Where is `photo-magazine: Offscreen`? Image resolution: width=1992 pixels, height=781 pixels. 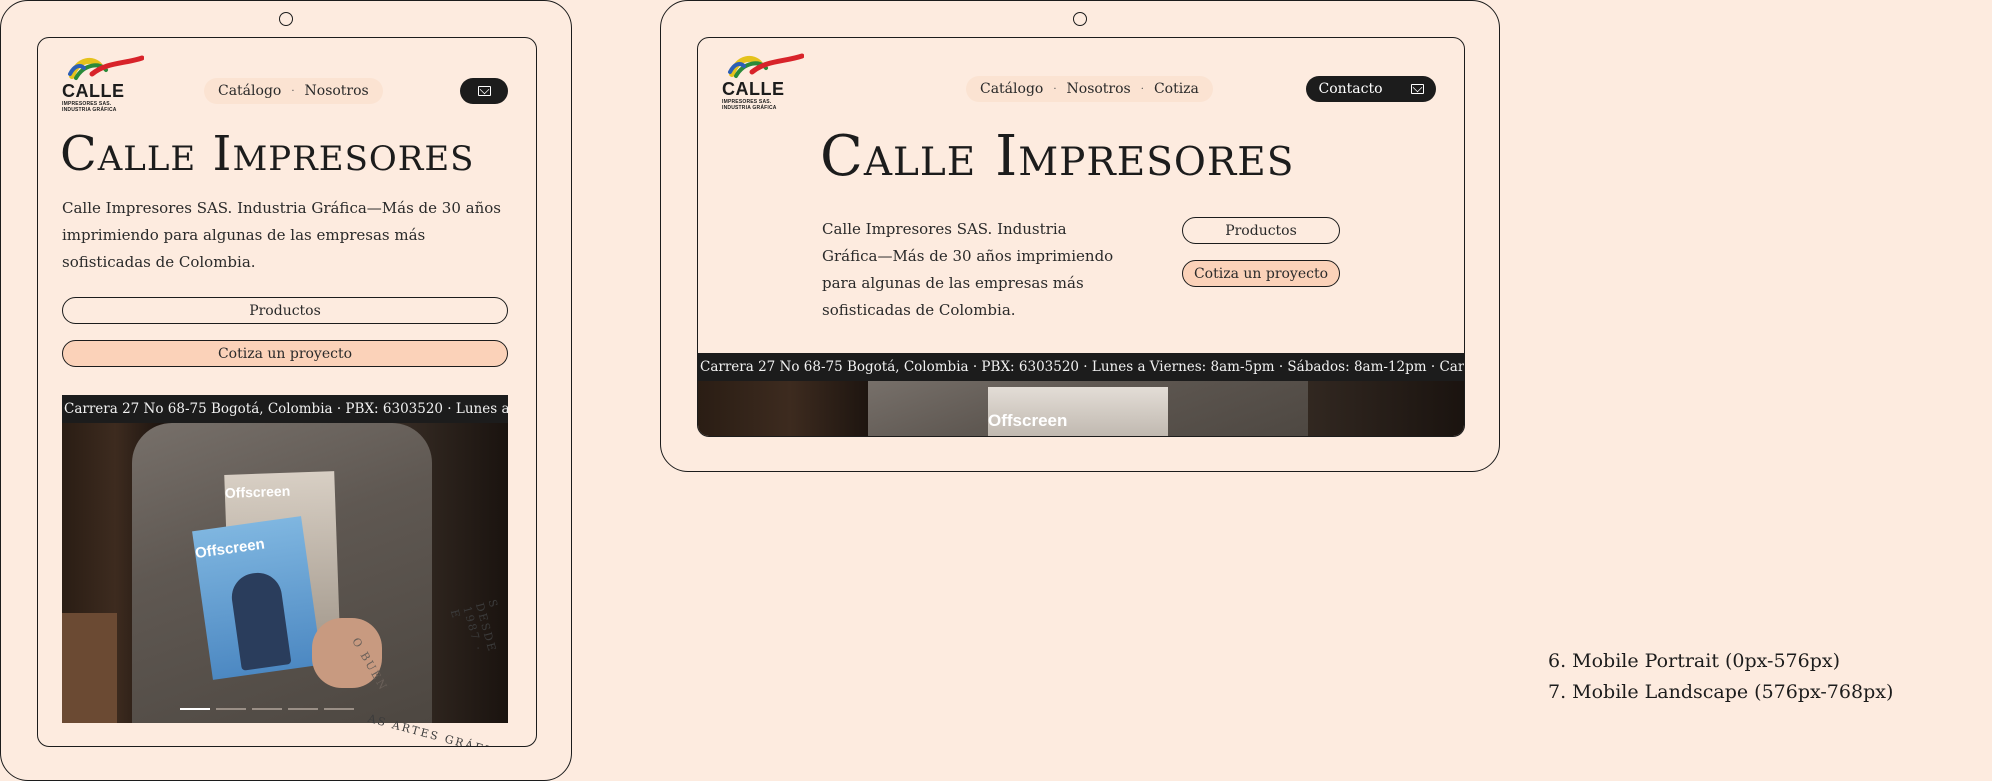
photo-magazine: Offscreen is located at coordinates (1078, 411).